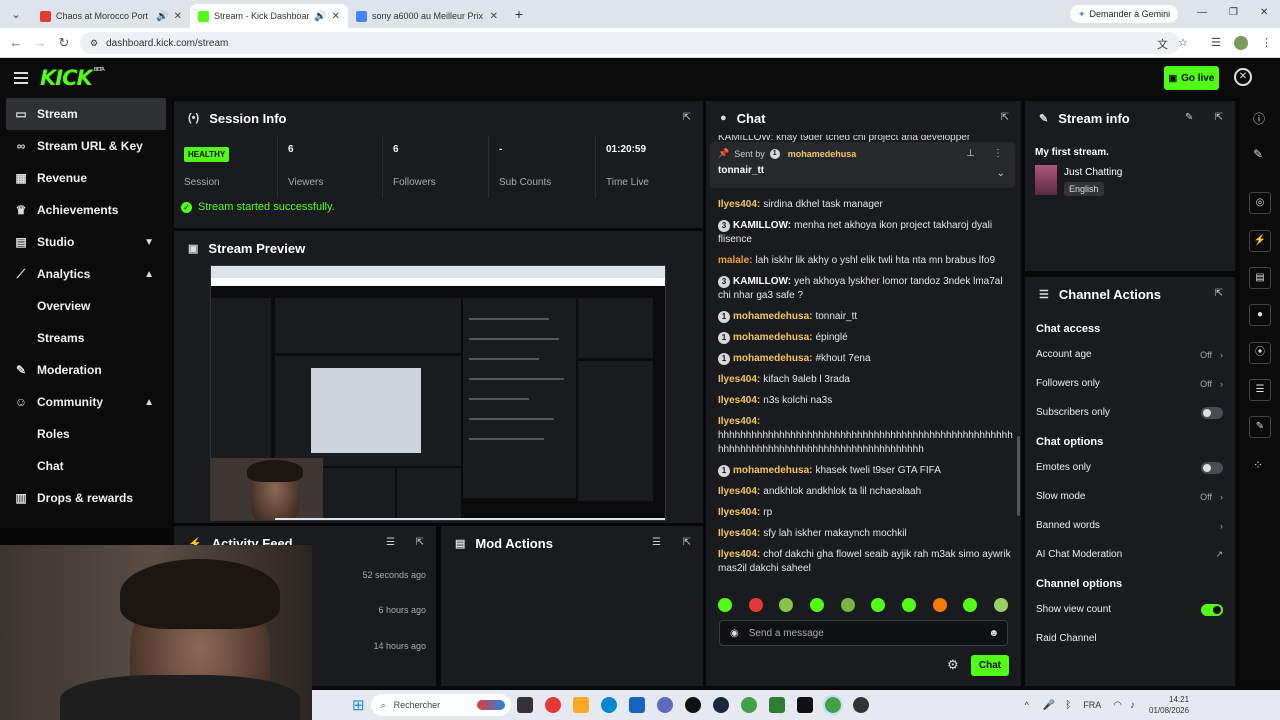 This screenshot has width=1280, height=720. I want to click on chrome-icon, so click(748, 705).